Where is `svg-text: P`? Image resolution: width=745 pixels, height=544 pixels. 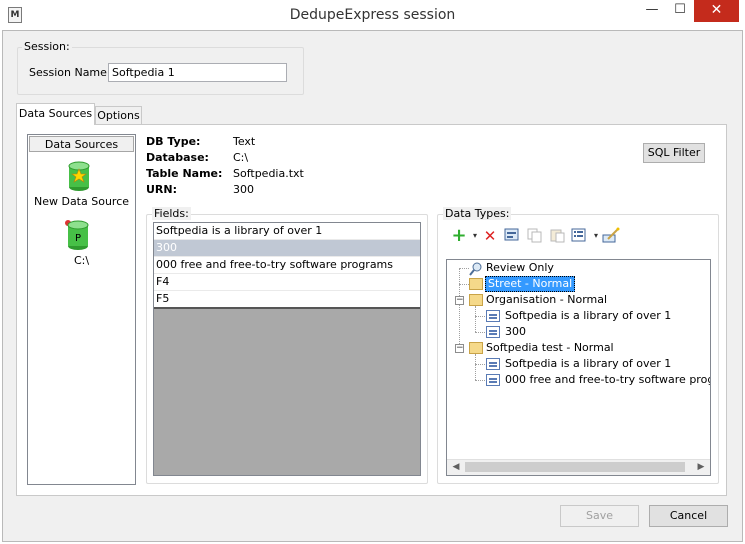
svg-text: P is located at coordinates (78, 238).